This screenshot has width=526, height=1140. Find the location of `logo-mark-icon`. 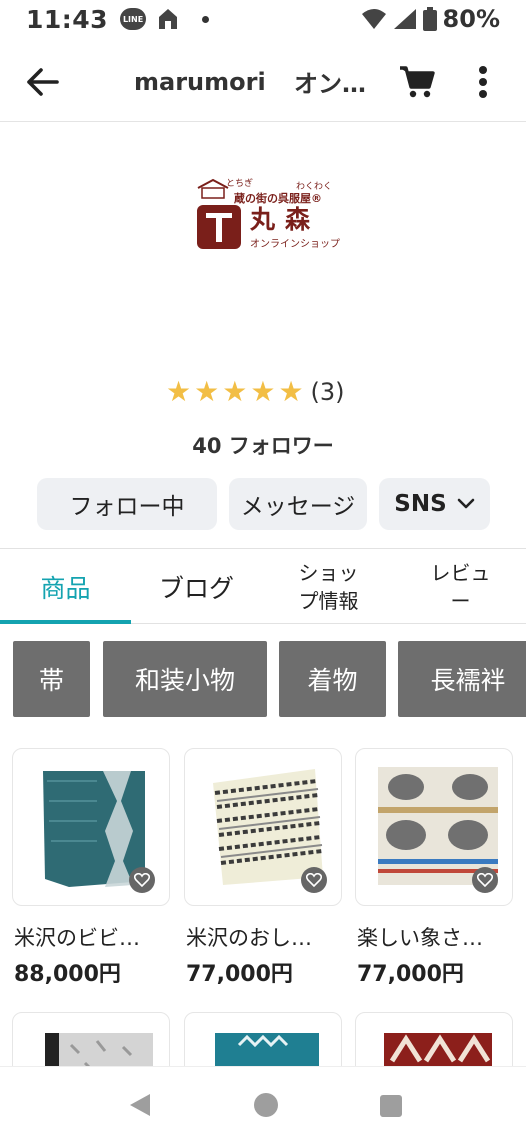

logo-mark-icon is located at coordinates (219, 227).